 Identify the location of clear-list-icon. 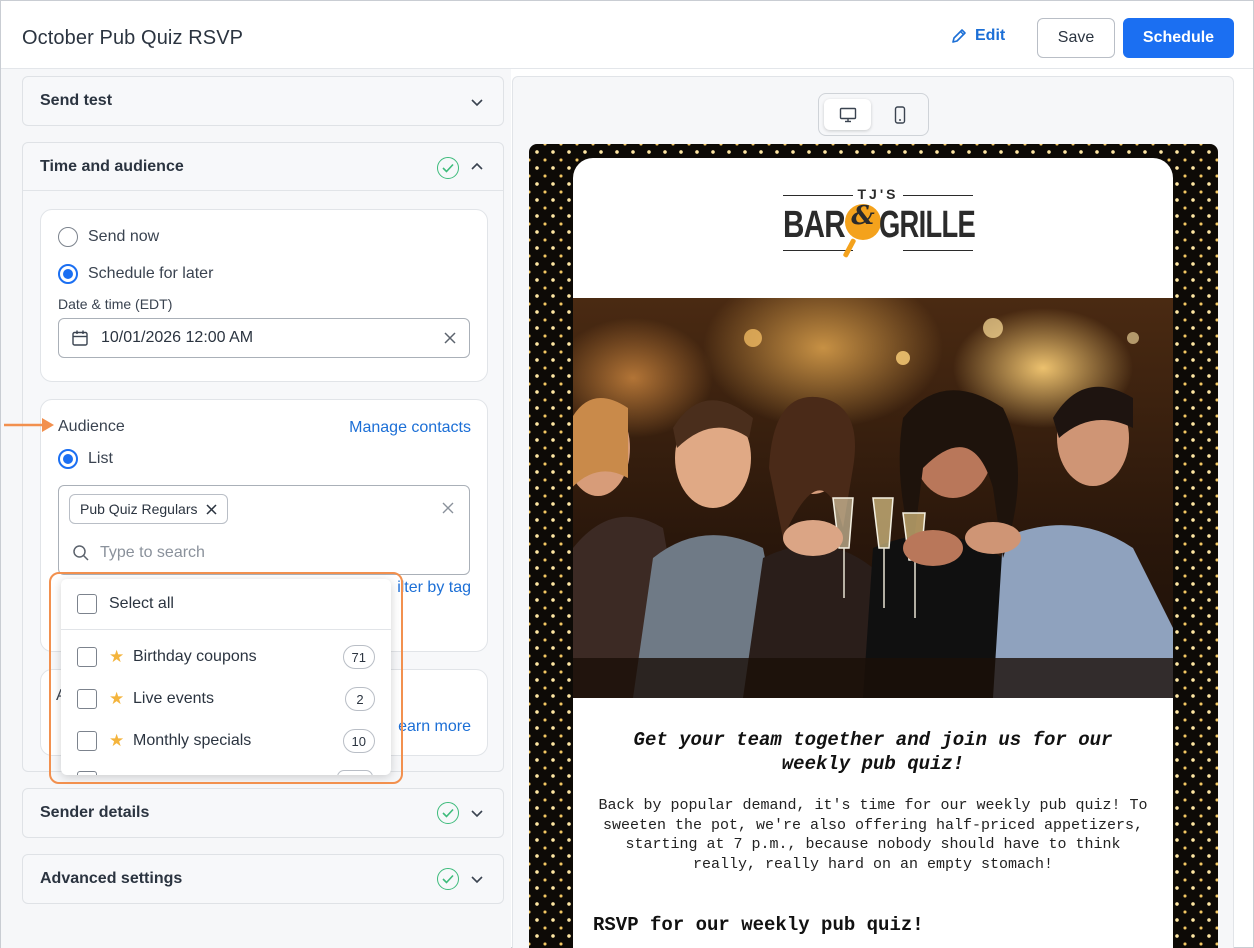
(448, 508).